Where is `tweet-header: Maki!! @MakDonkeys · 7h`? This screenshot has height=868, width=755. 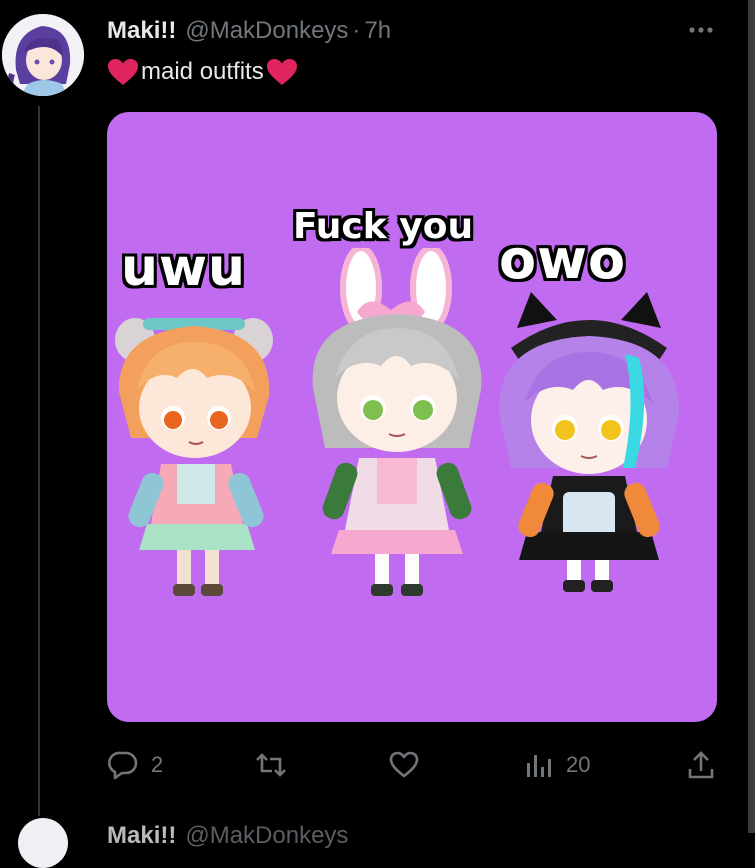
tweet-header: Maki!! @MakDonkeys · 7h is located at coordinates (249, 31).